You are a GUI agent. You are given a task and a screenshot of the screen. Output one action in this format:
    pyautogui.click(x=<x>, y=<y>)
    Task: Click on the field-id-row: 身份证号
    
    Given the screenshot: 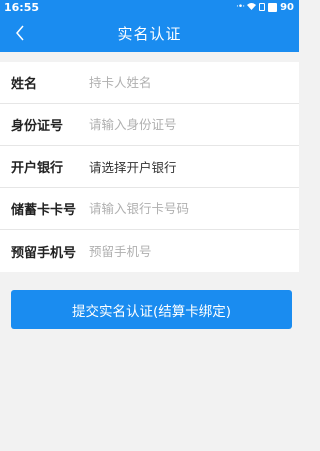 What is the action you would take?
    pyautogui.click(x=149, y=125)
    